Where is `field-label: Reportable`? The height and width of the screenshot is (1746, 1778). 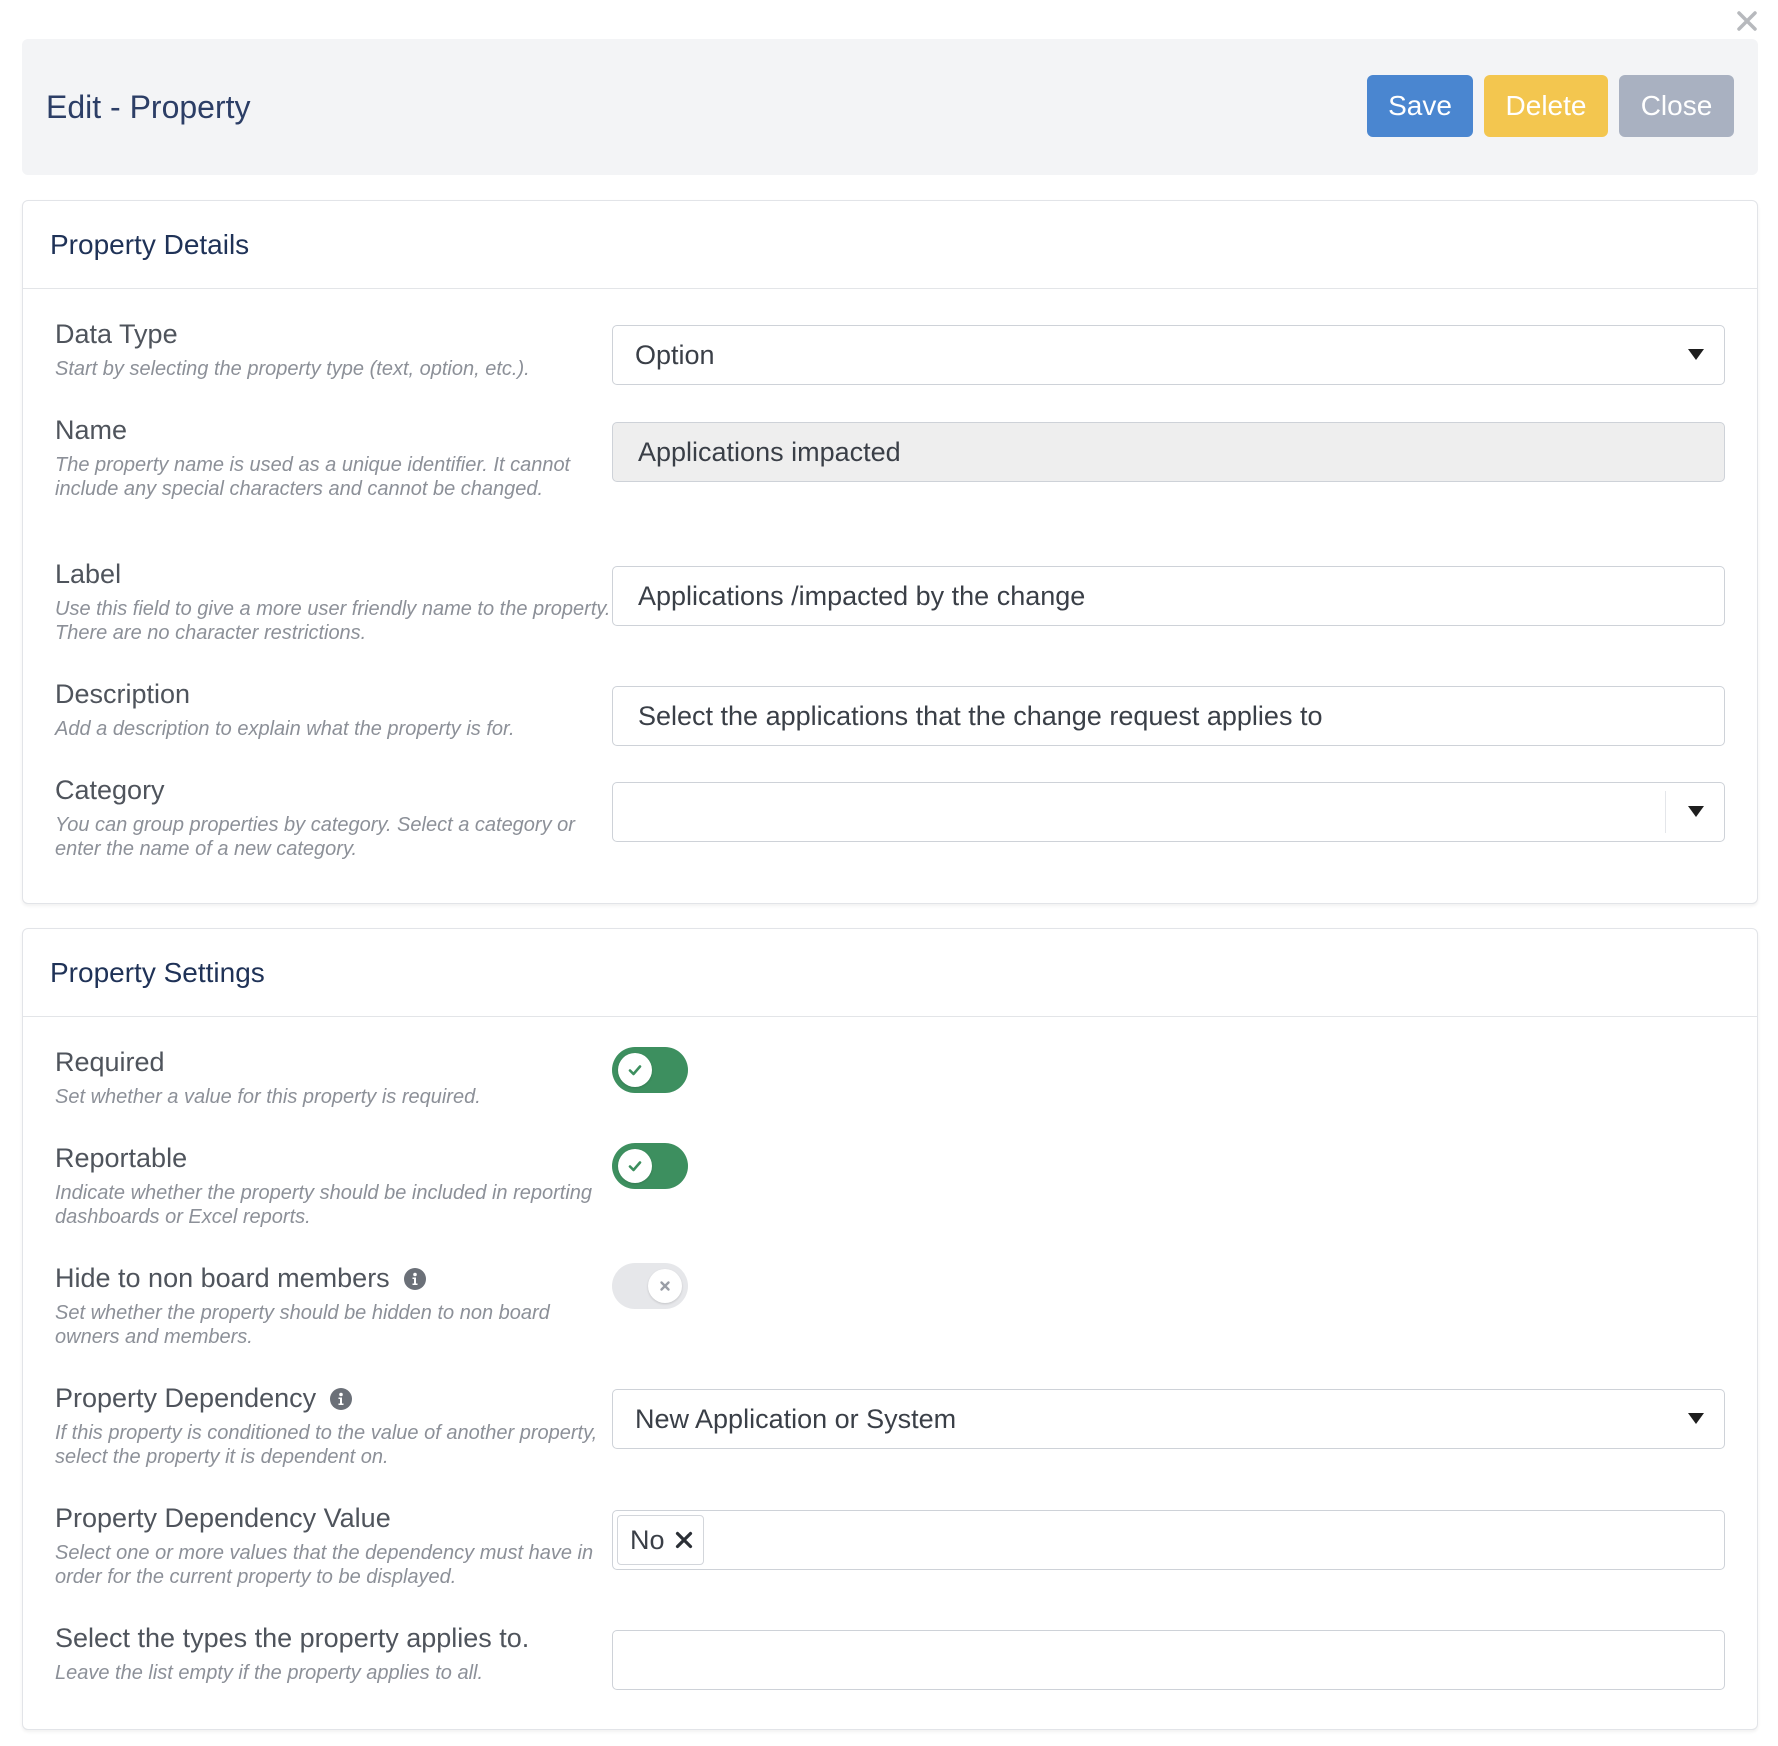
field-label: Reportable is located at coordinates (121, 1158).